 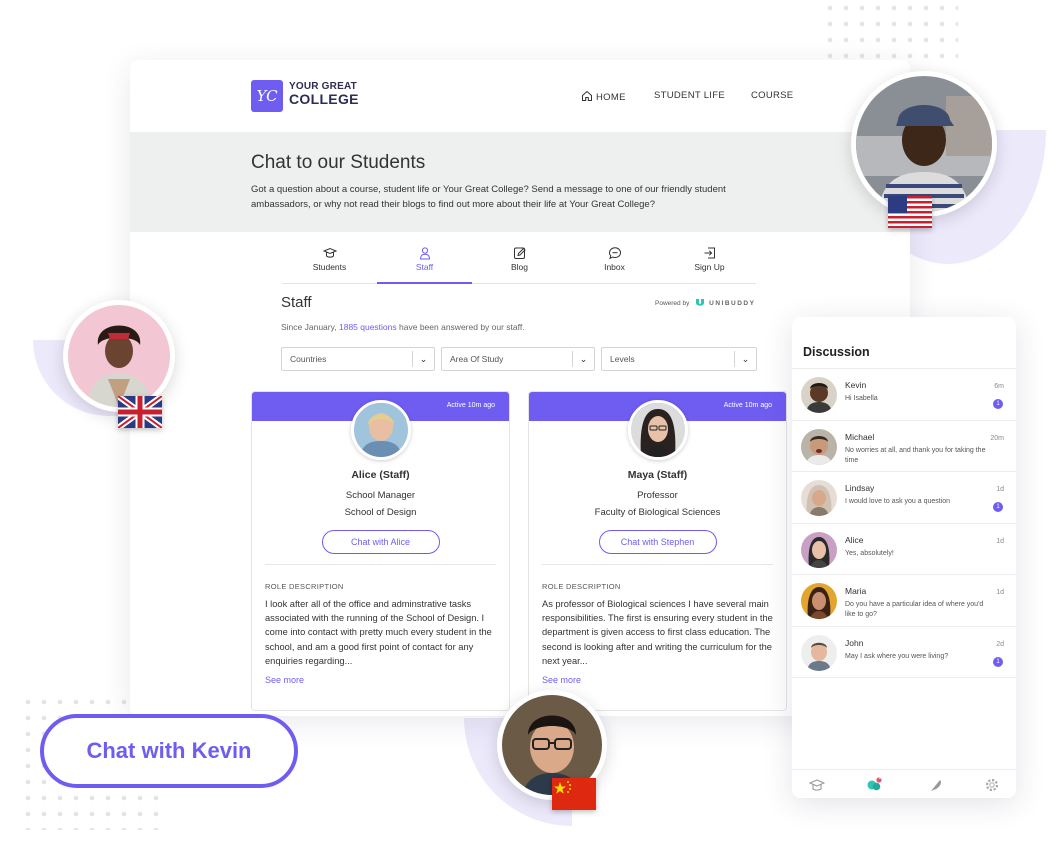 What do you see at coordinates (622, 359) in the screenshot?
I see `levels-select-value: Levels` at bounding box center [622, 359].